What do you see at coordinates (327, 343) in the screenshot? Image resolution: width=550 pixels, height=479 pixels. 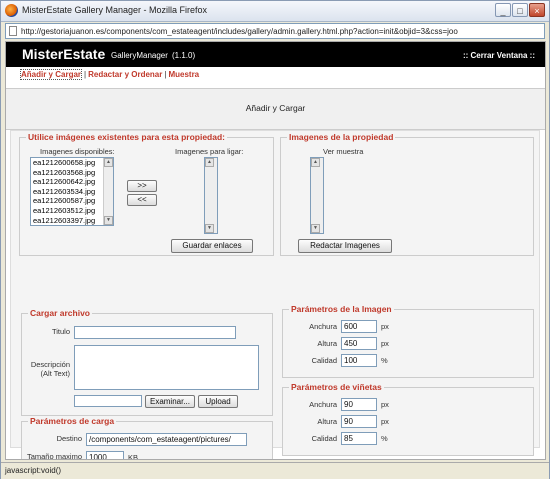 I see `image-height-label: Altura` at bounding box center [327, 343].